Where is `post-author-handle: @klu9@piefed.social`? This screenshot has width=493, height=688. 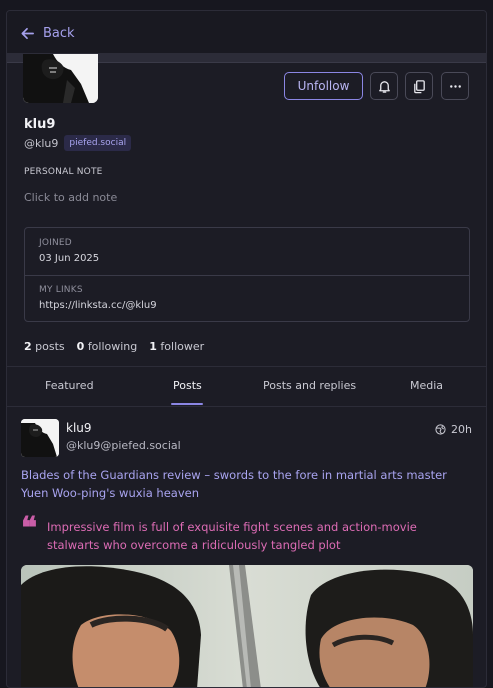 post-author-handle: @klu9@piefed.social is located at coordinates (123, 445).